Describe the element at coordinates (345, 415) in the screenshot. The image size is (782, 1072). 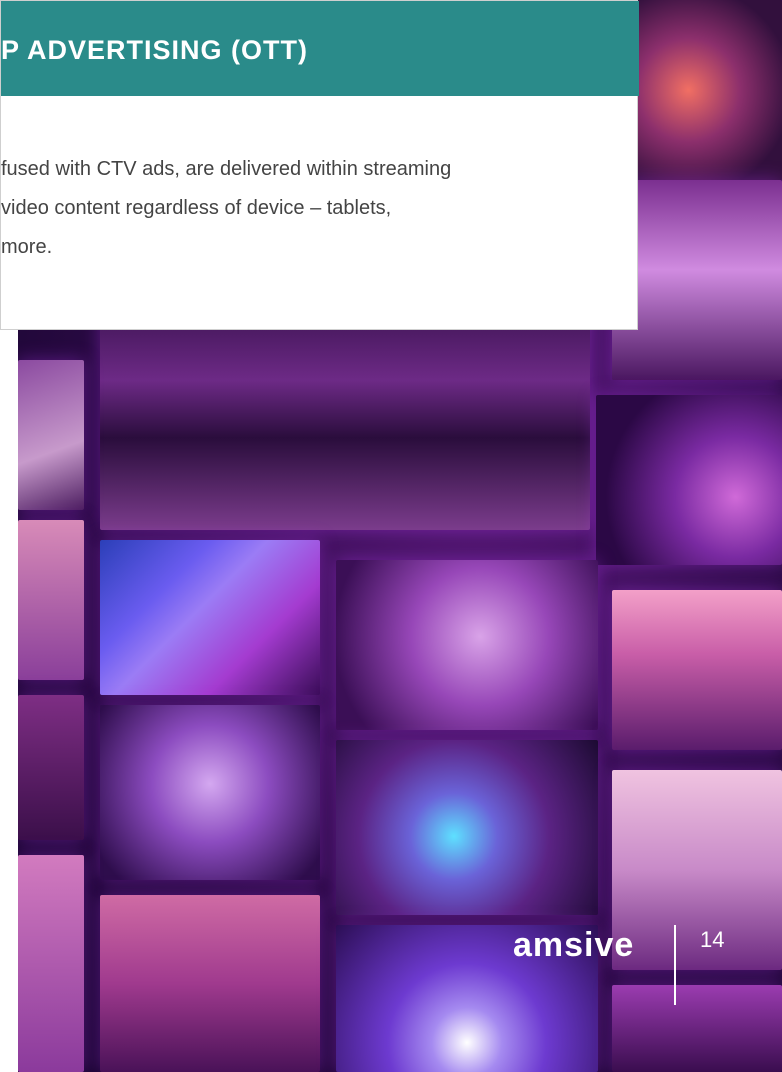
I see `image-panel-city-network` at that location.